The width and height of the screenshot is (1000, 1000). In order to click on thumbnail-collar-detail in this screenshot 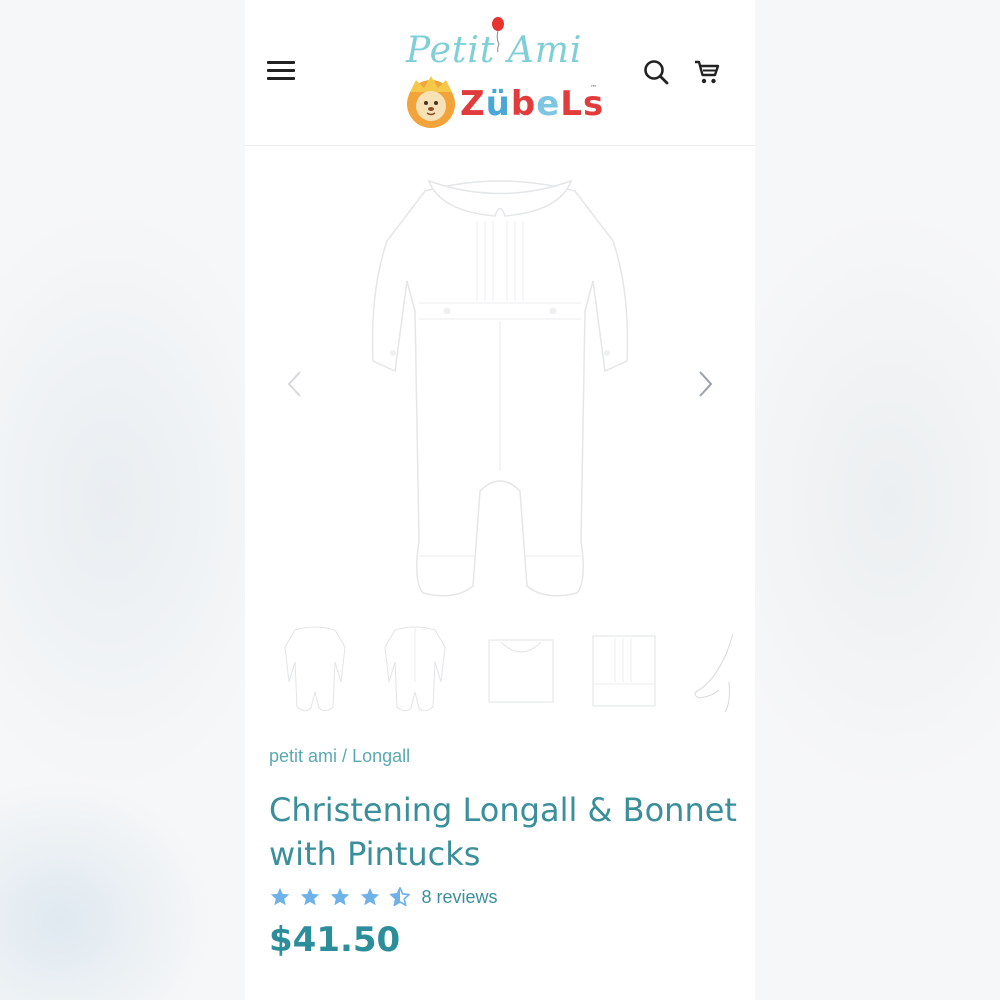, I will do `click(517, 670)`.